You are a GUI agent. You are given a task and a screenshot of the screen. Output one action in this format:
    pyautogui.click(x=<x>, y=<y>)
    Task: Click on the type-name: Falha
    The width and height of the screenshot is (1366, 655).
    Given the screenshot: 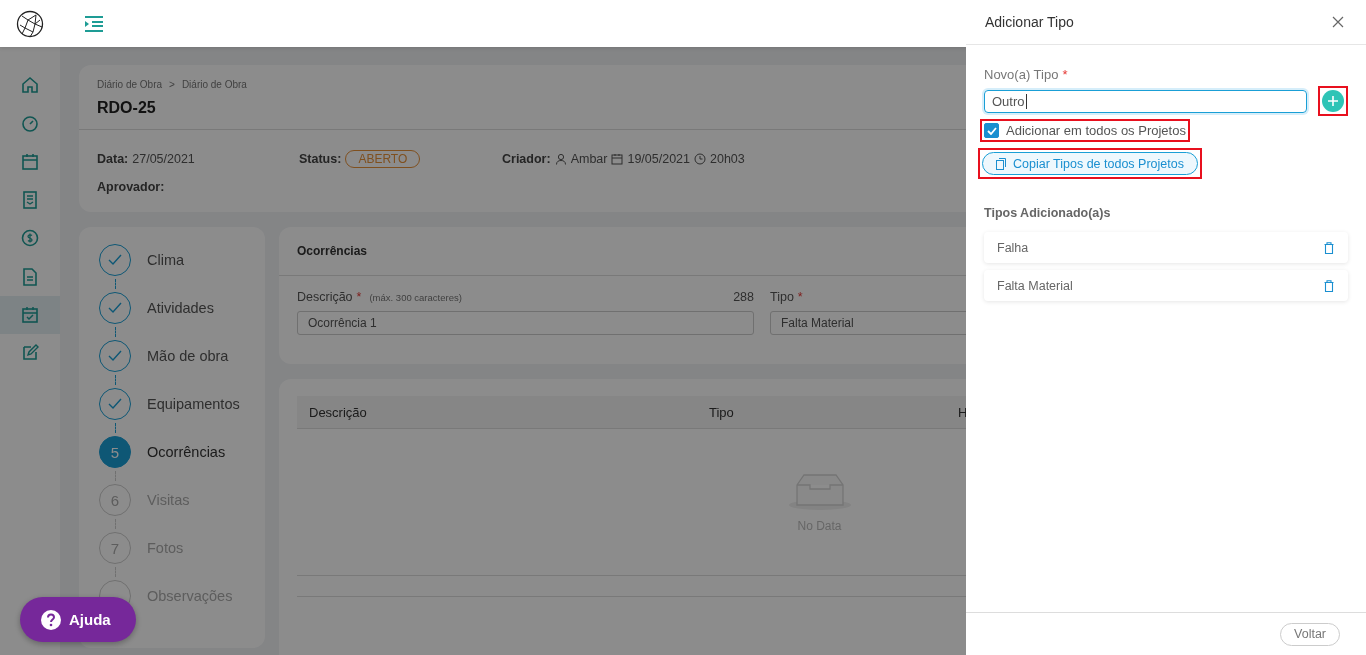 What is the action you would take?
    pyautogui.click(x=1013, y=247)
    